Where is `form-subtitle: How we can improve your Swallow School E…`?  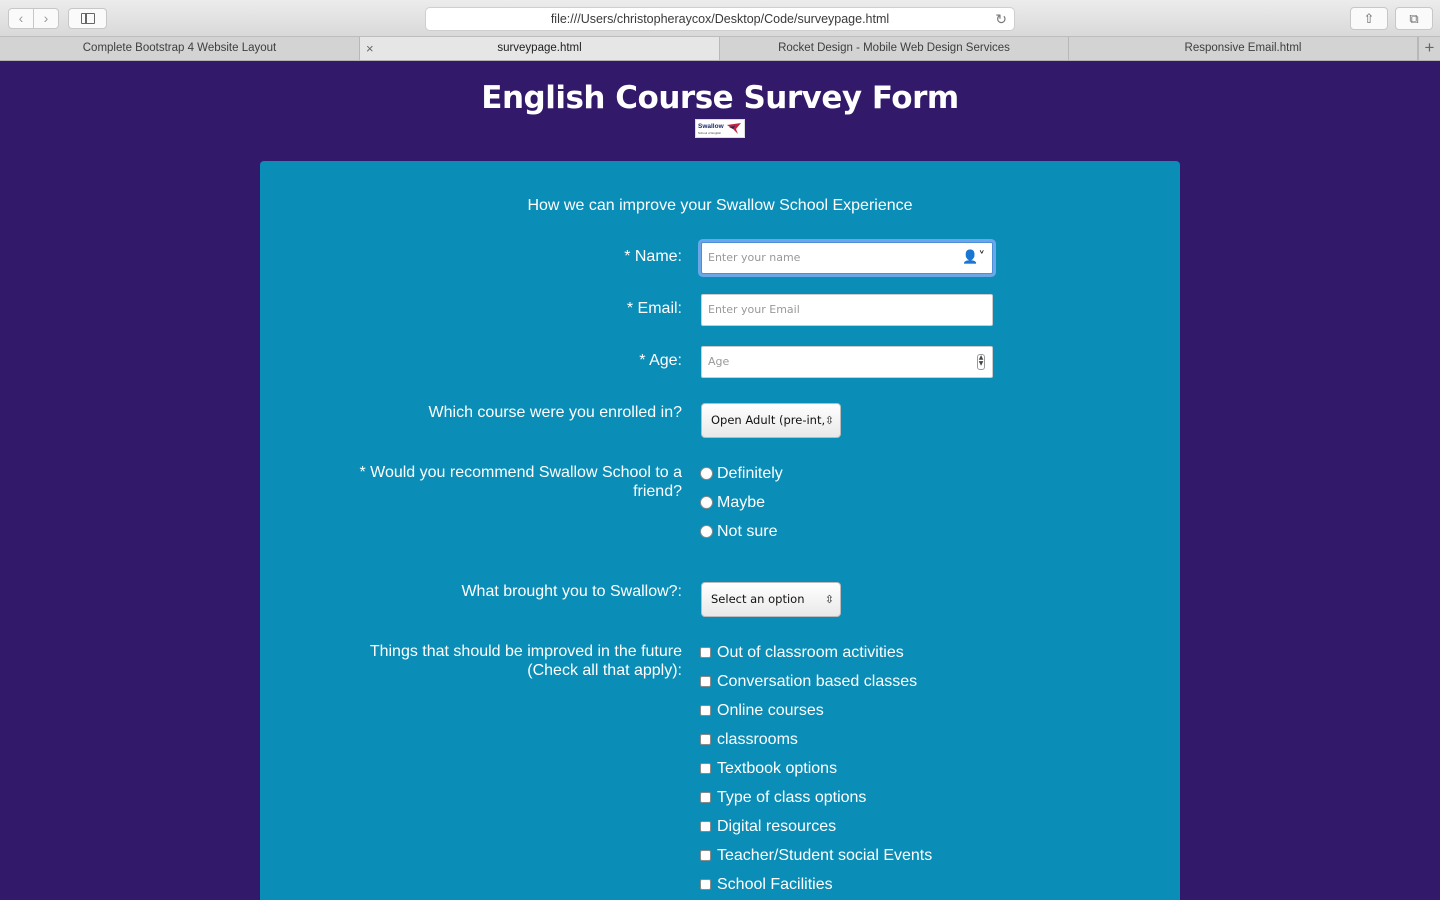
form-subtitle: How we can improve your Swallow School E… is located at coordinates (720, 205).